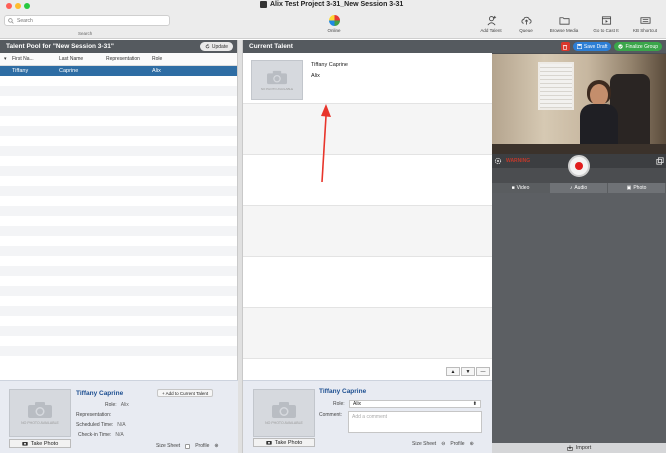 This screenshot has height=453, width=666. I want to click on cell-first-name: Tiffany, so click(20, 71).